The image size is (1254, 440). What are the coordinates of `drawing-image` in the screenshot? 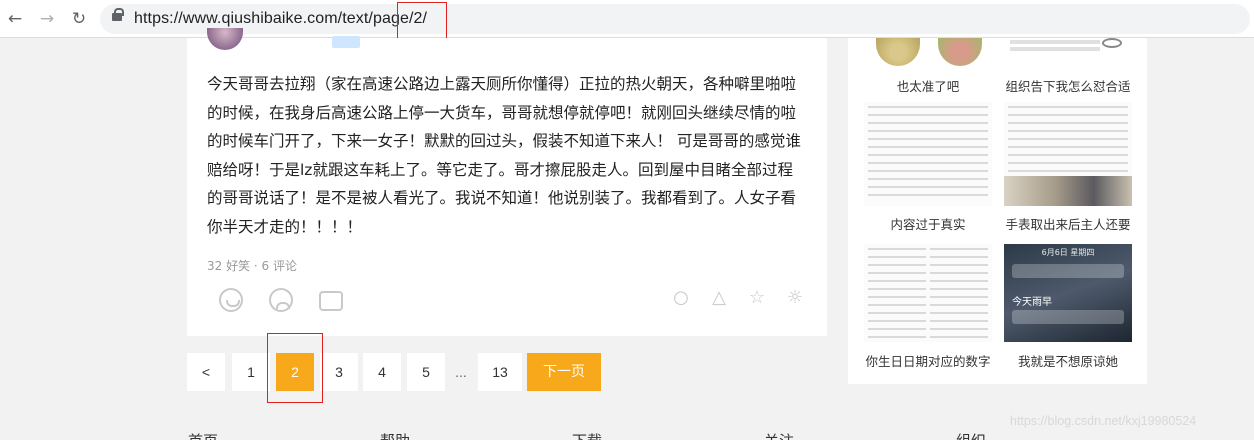 It's located at (1112, 43).